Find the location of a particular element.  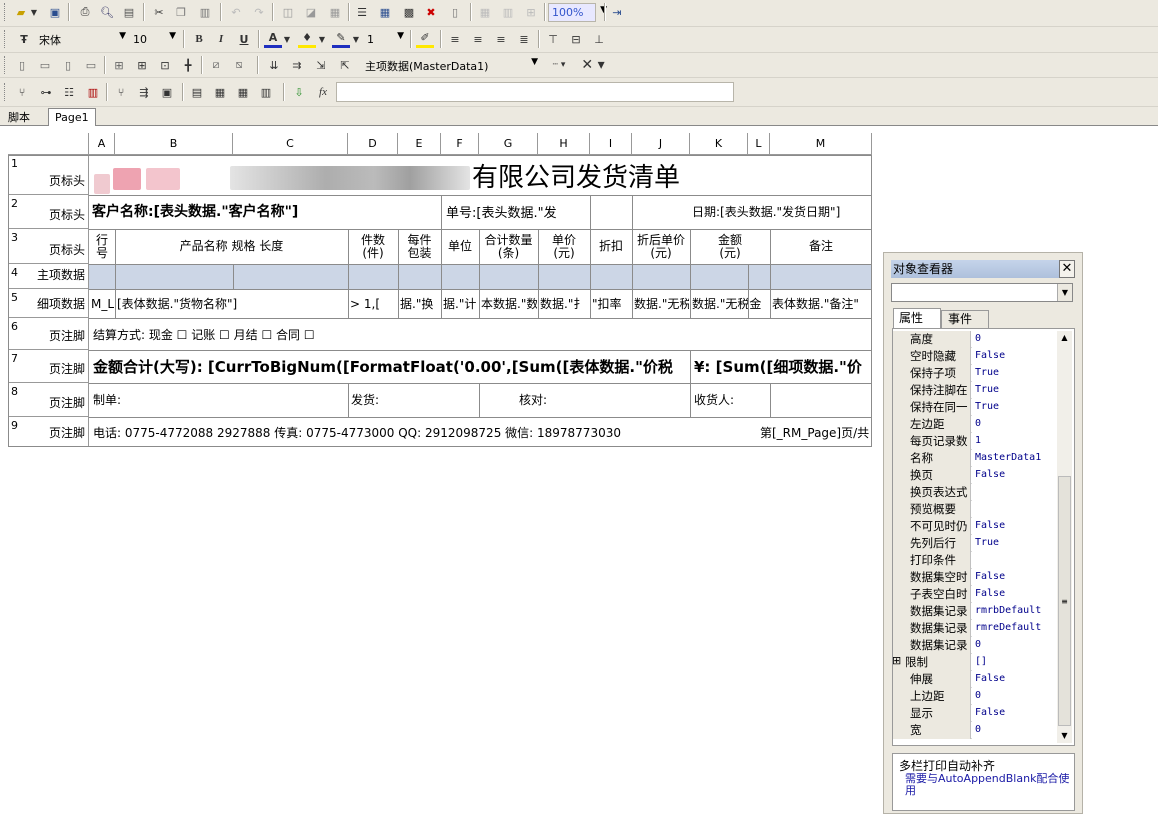

property-value is located at coordinates (1014, 509).